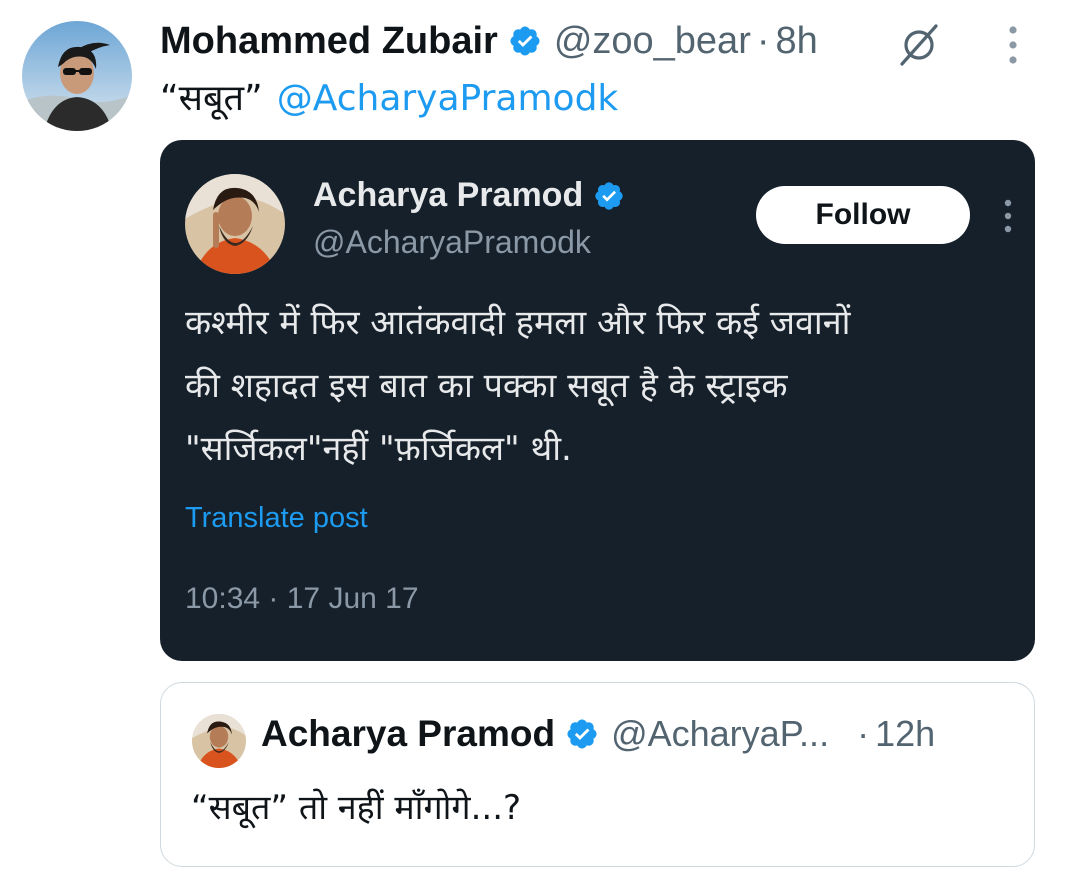 This screenshot has height=877, width=1067. Describe the element at coordinates (452, 242) in the screenshot. I see `embedded-author-handle: @AcharyaPramodk` at that location.